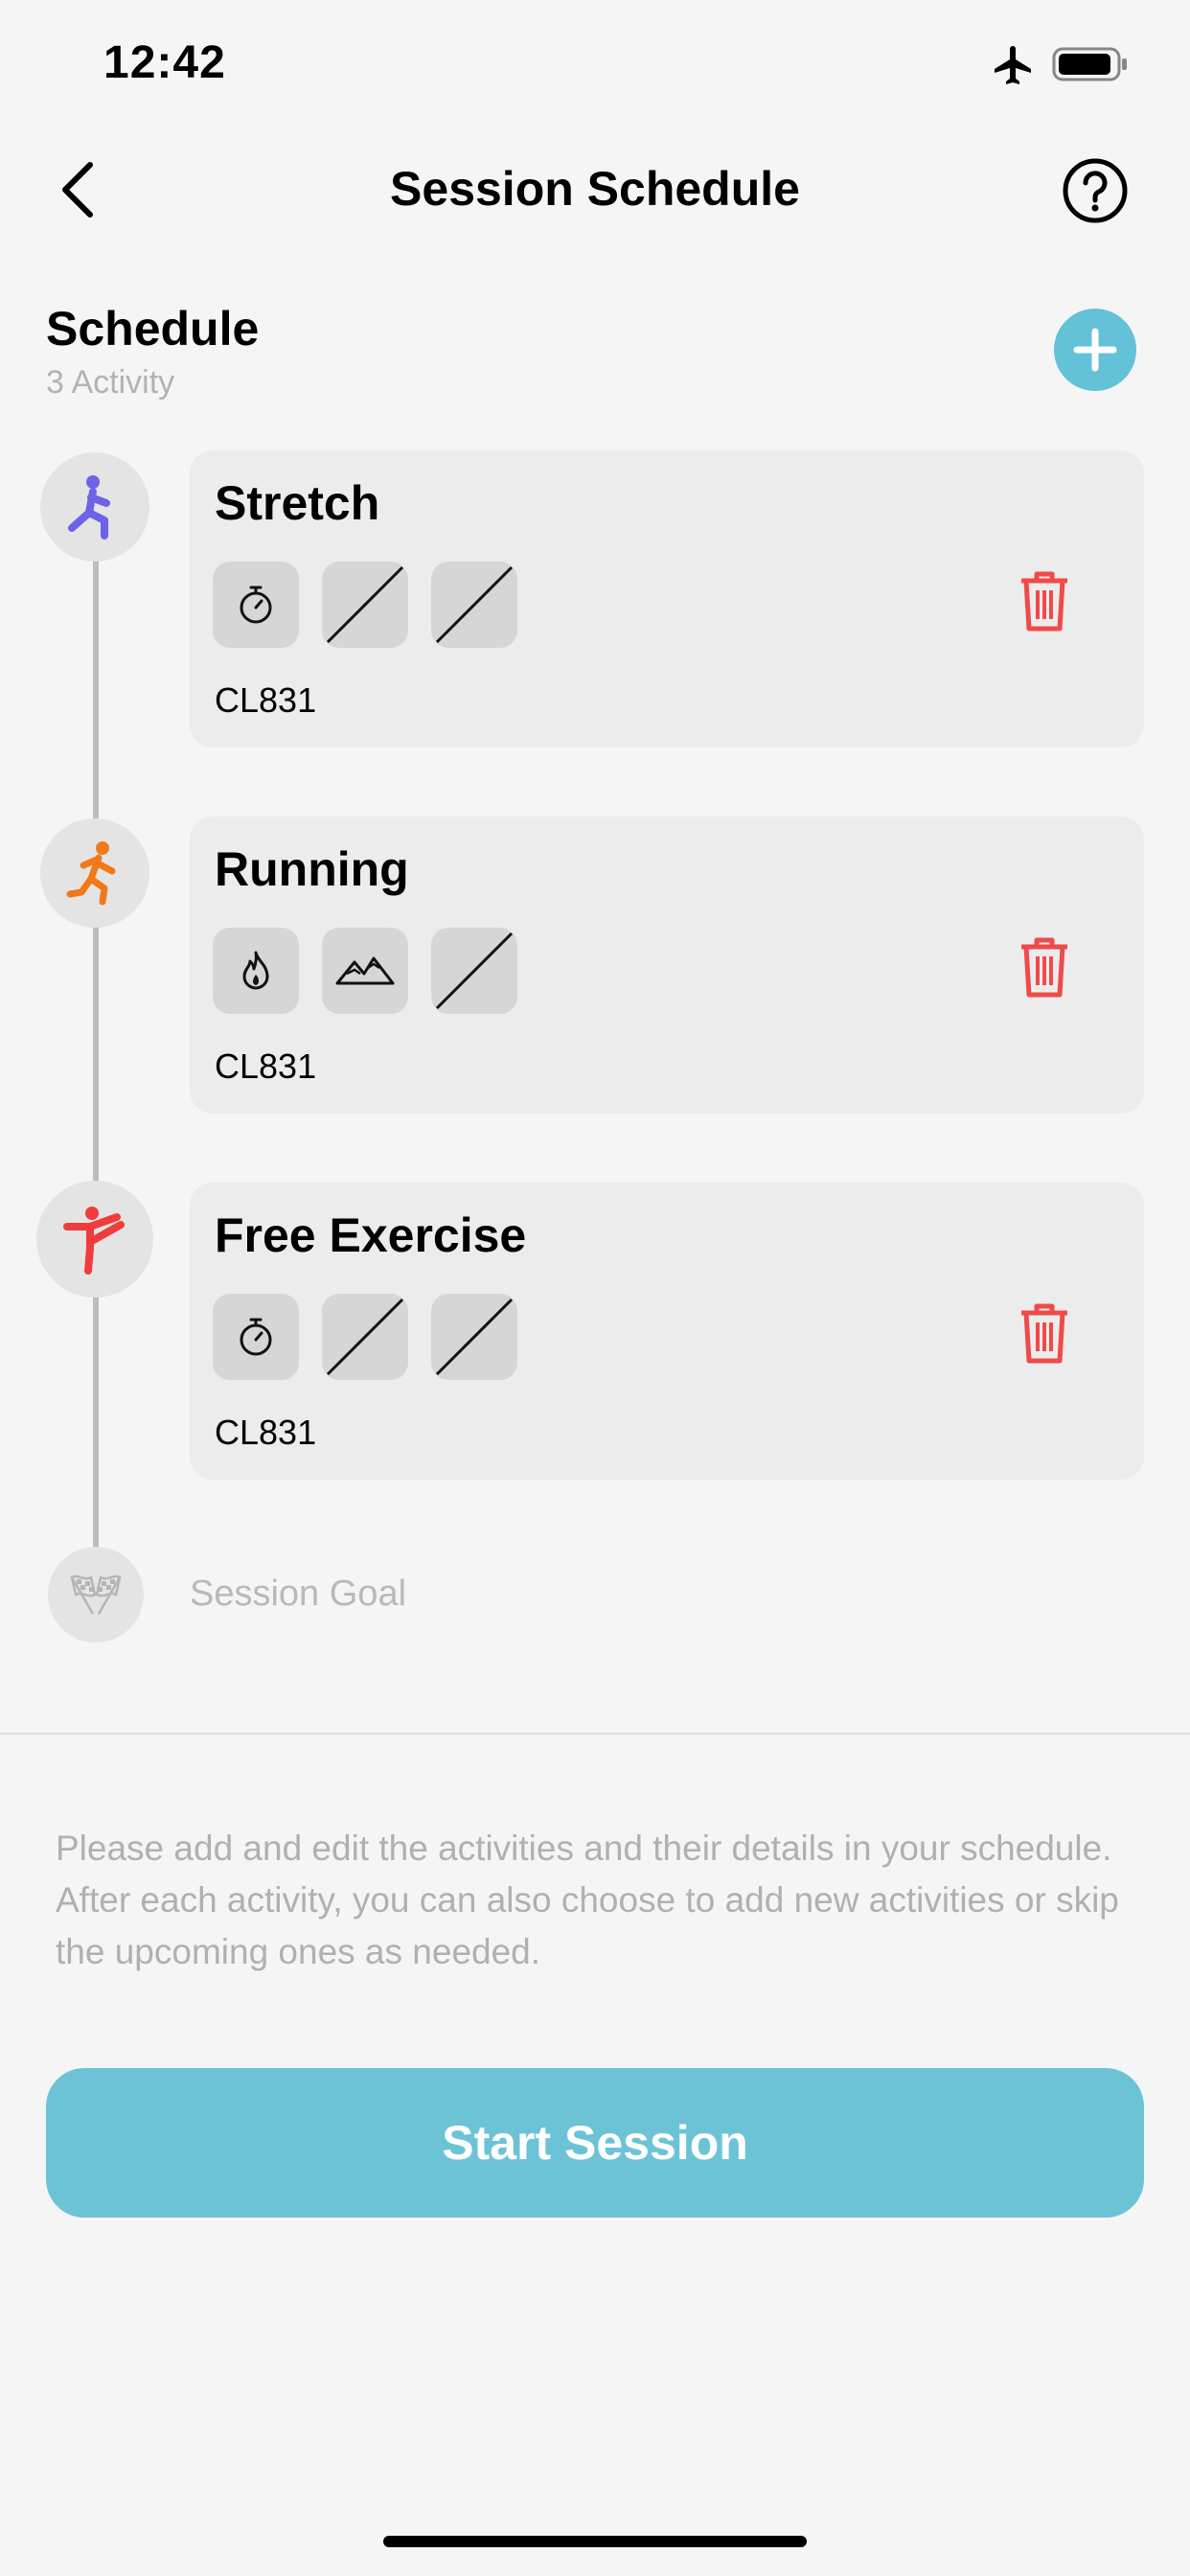  What do you see at coordinates (371, 1235) in the screenshot?
I see `activity-name: Free Exercise` at bounding box center [371, 1235].